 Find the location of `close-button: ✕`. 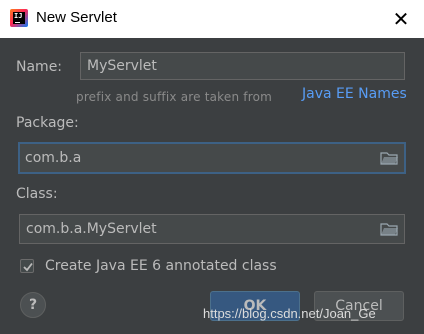

close-button: ✕ is located at coordinates (401, 19).